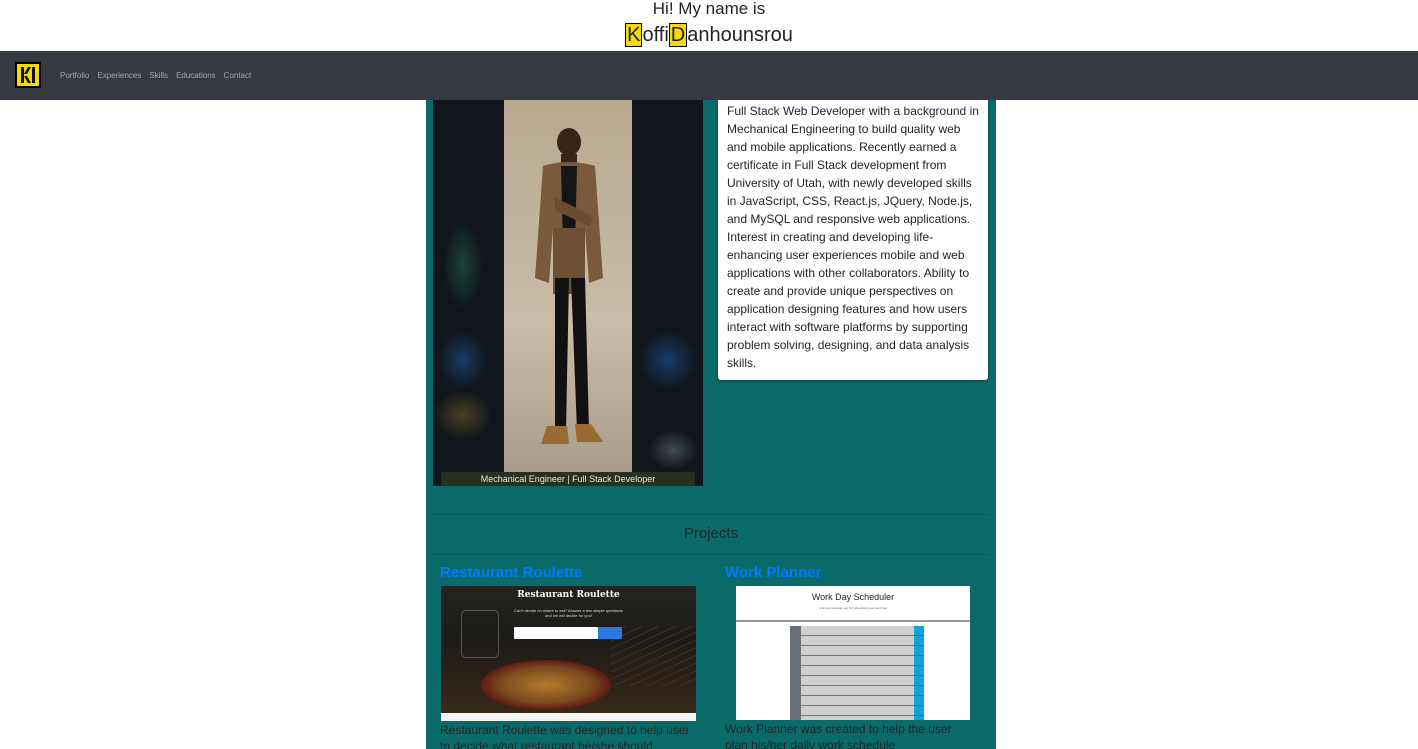 The height and width of the screenshot is (749, 1418). I want to click on greeting-text: Hi! My name is, so click(709, 9).